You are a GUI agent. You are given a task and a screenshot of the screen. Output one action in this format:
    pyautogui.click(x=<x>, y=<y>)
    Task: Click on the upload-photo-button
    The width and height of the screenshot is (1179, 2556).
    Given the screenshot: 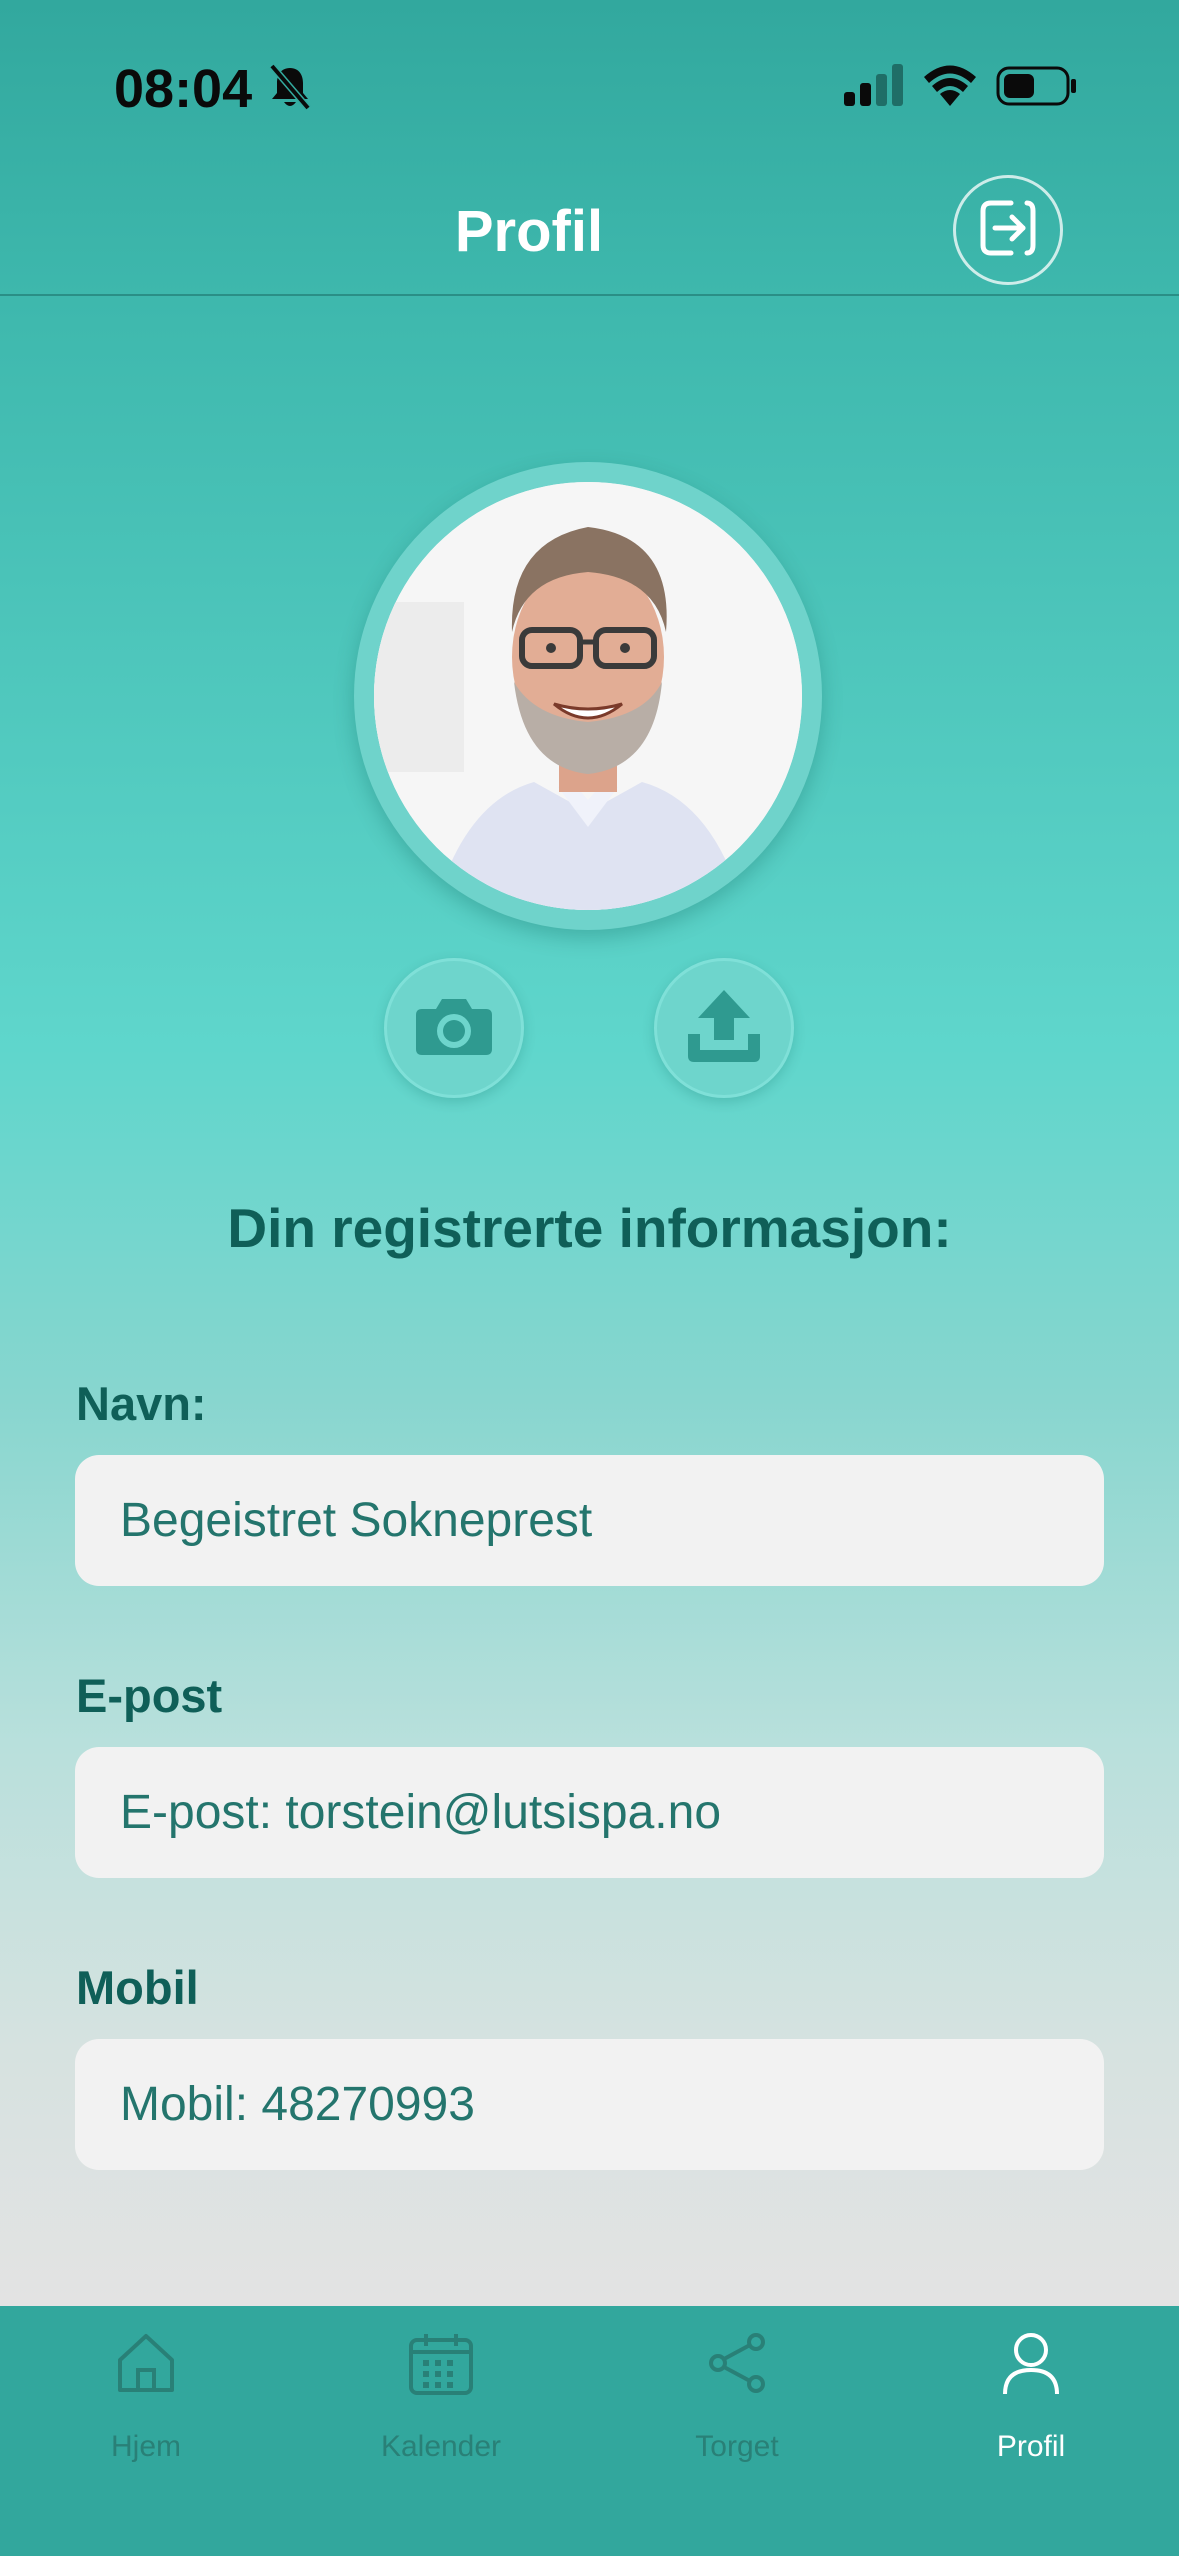 What is the action you would take?
    pyautogui.click(x=724, y=1028)
    